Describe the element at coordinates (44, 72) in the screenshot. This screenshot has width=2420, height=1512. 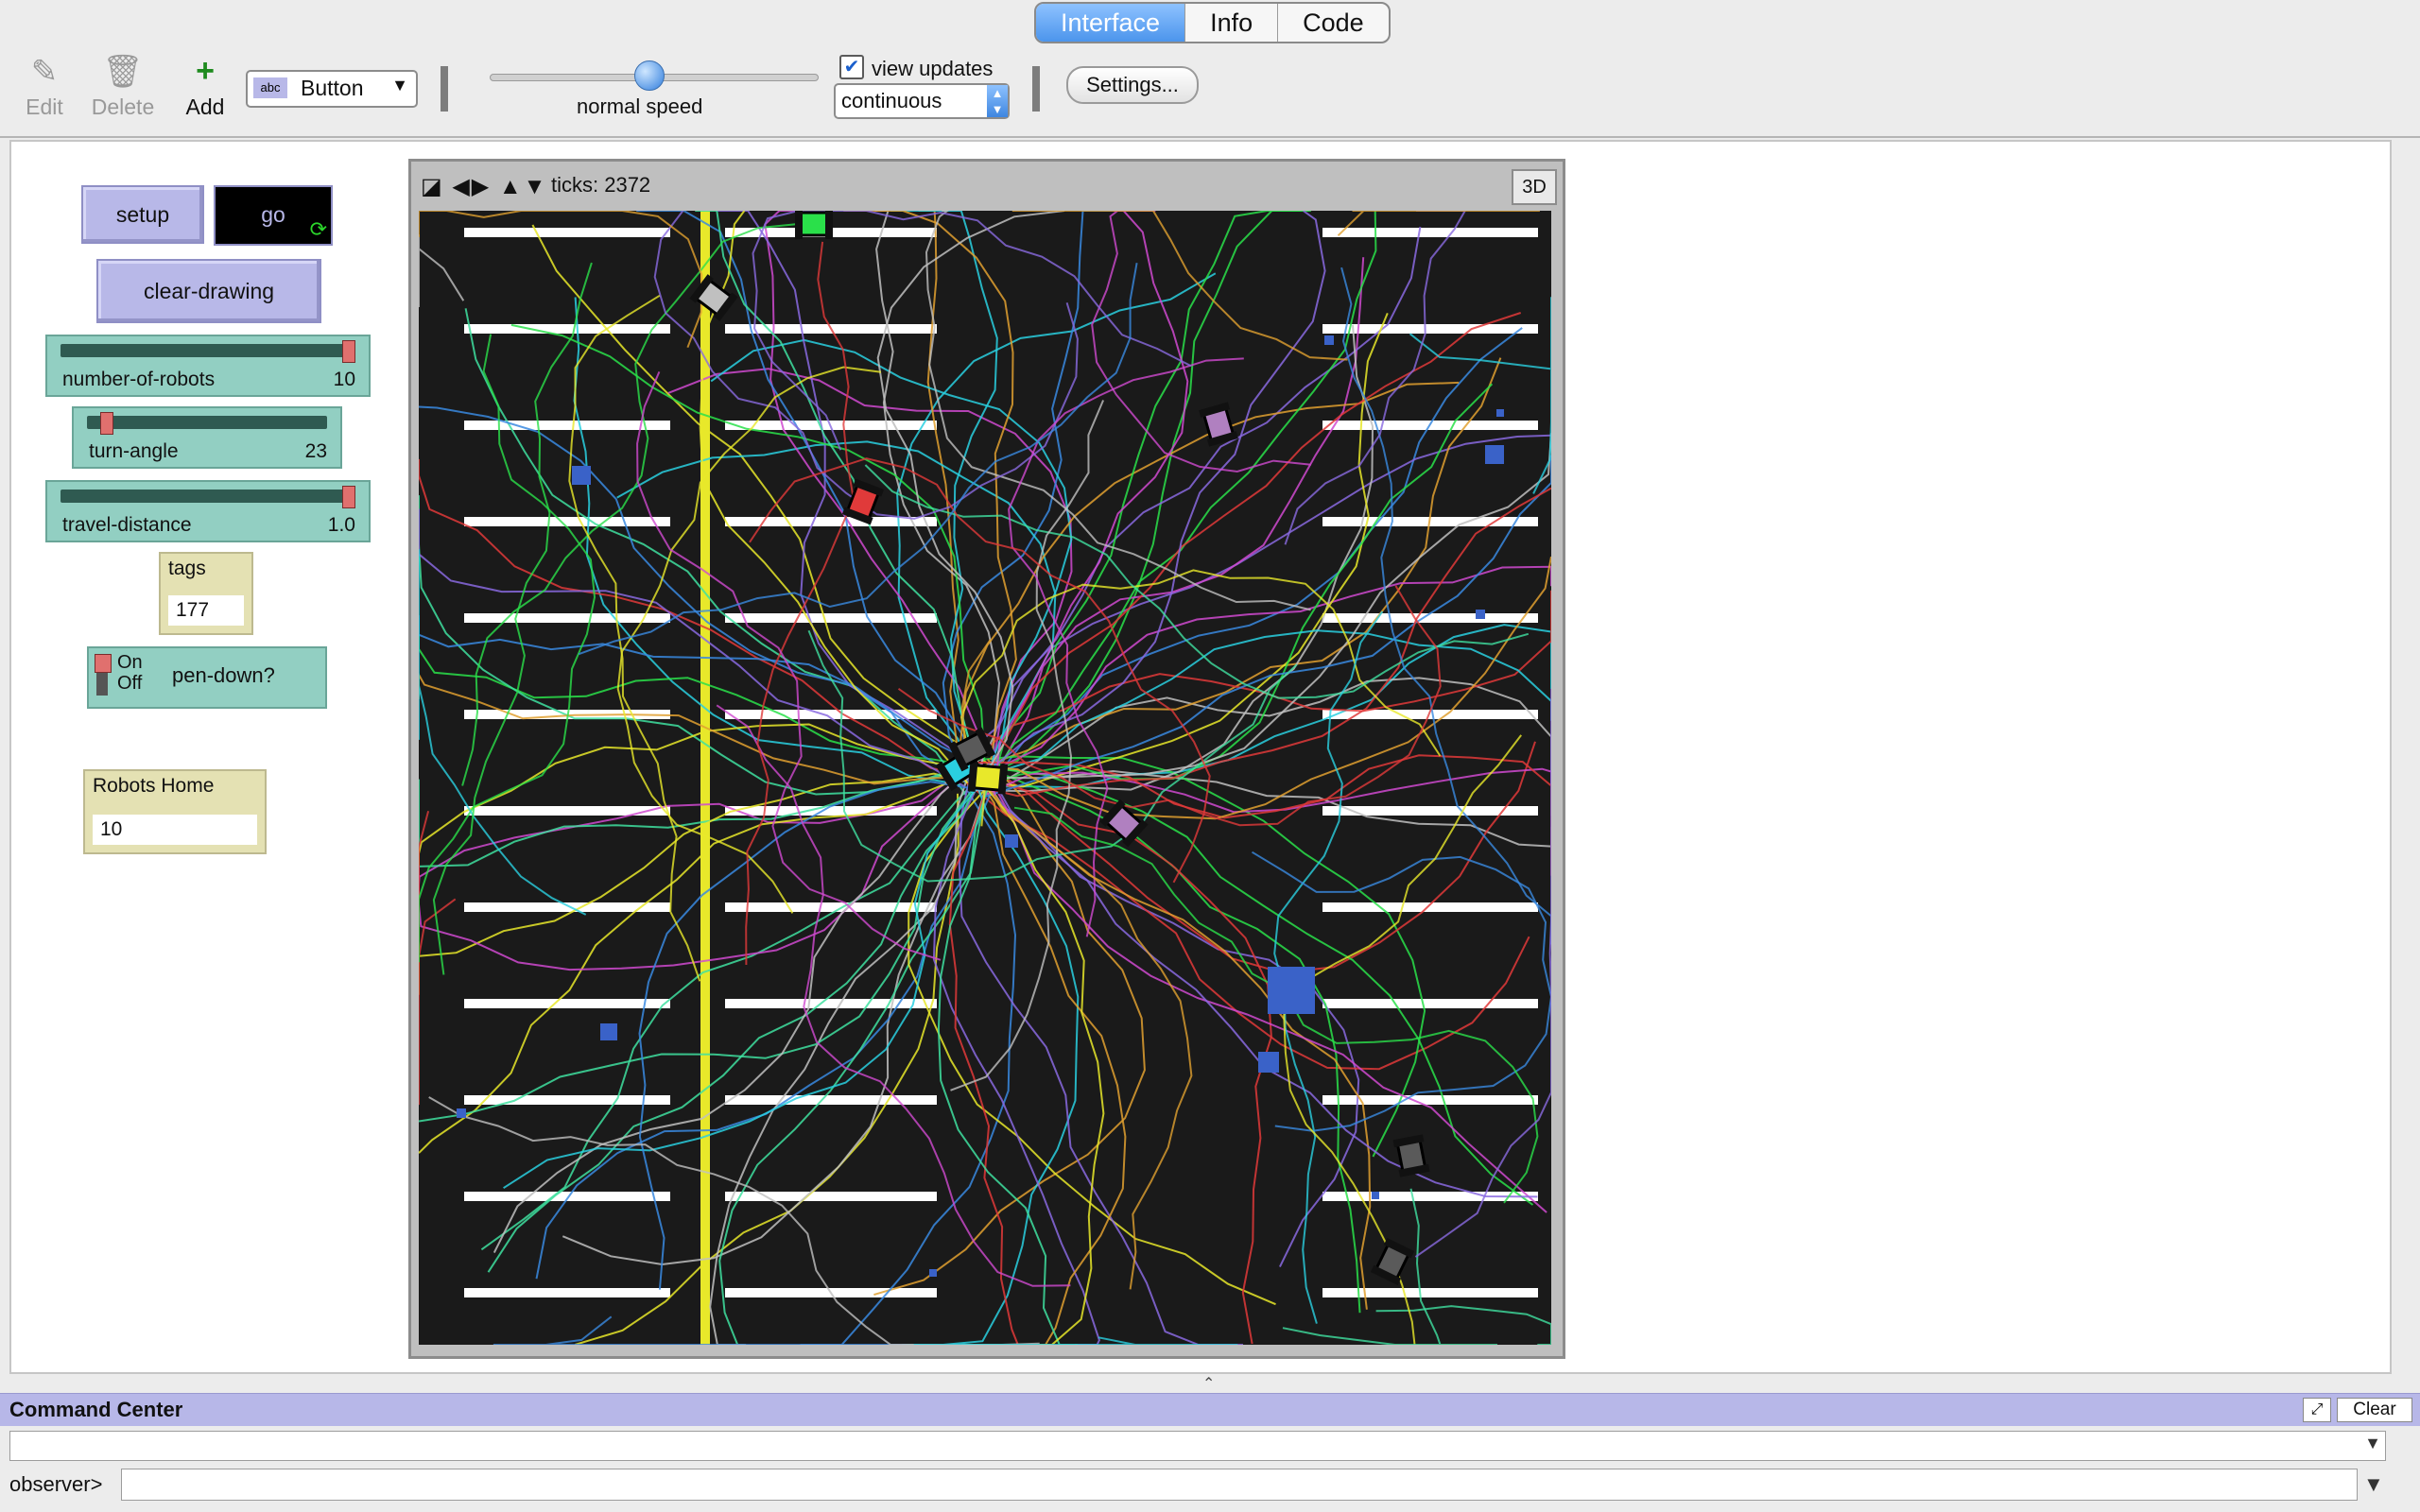
I see `pencil-icon: ✎` at that location.